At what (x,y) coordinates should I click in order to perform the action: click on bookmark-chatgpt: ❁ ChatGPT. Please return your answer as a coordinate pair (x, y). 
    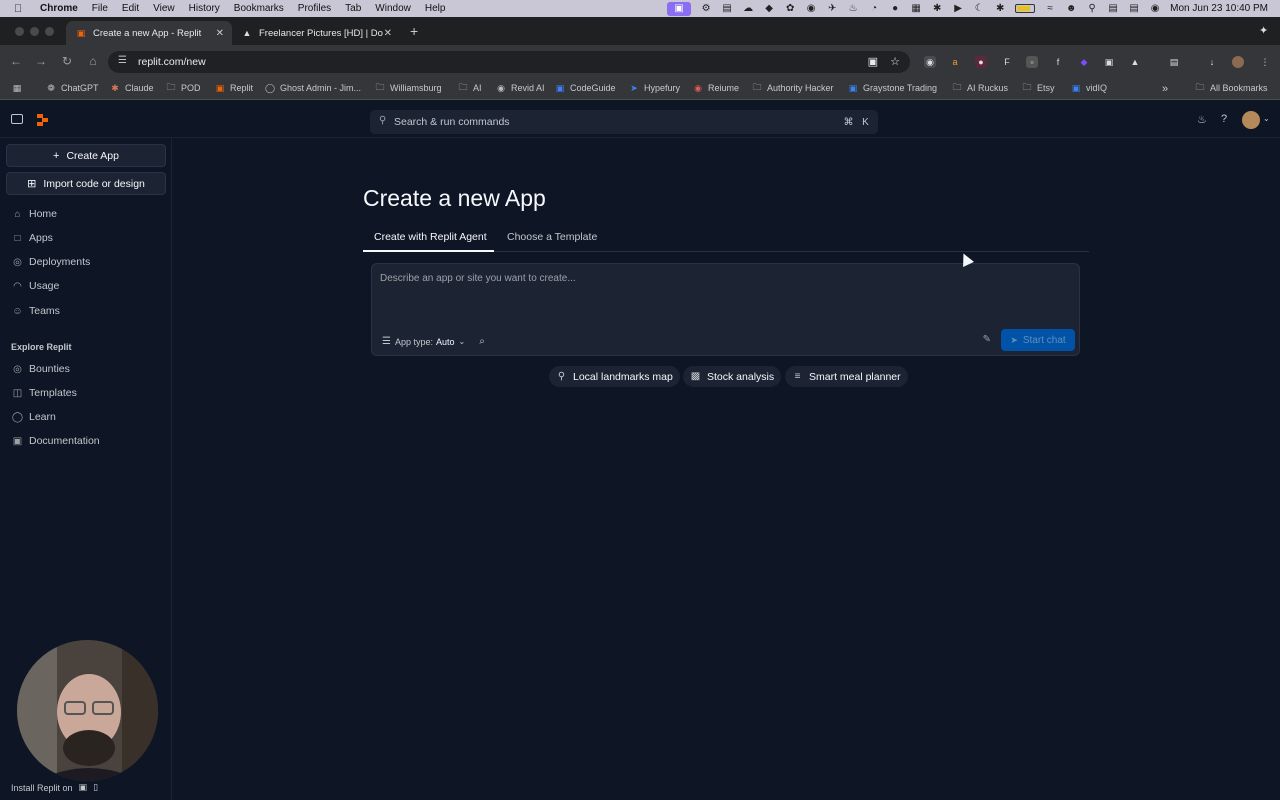
    Looking at the image, I should click on (72, 88).